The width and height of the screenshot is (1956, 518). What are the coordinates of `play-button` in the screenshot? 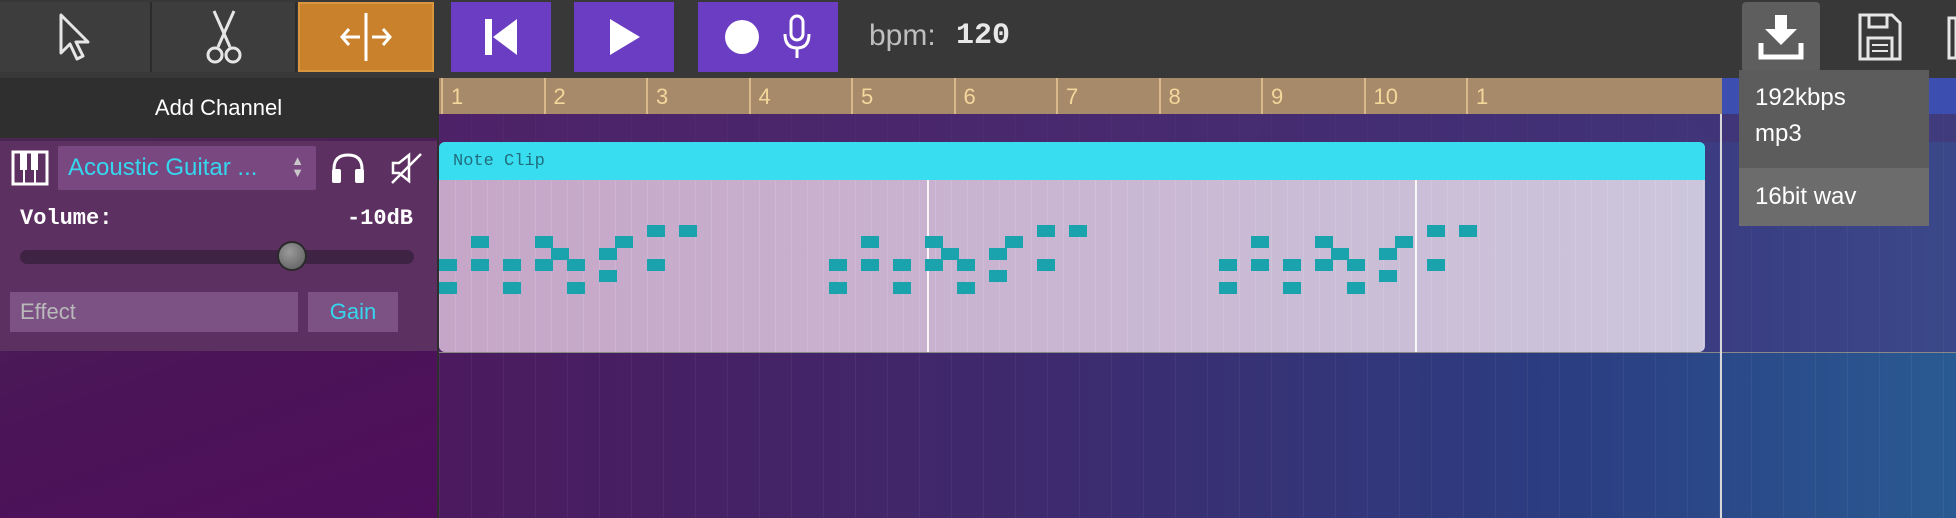 It's located at (624, 37).